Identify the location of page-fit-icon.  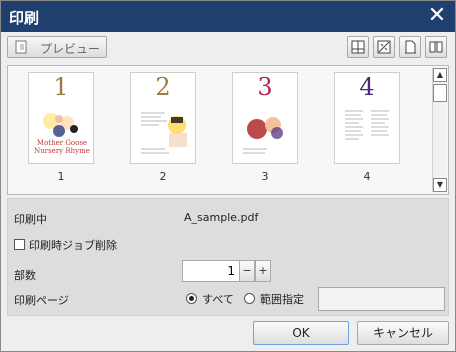
(410, 47).